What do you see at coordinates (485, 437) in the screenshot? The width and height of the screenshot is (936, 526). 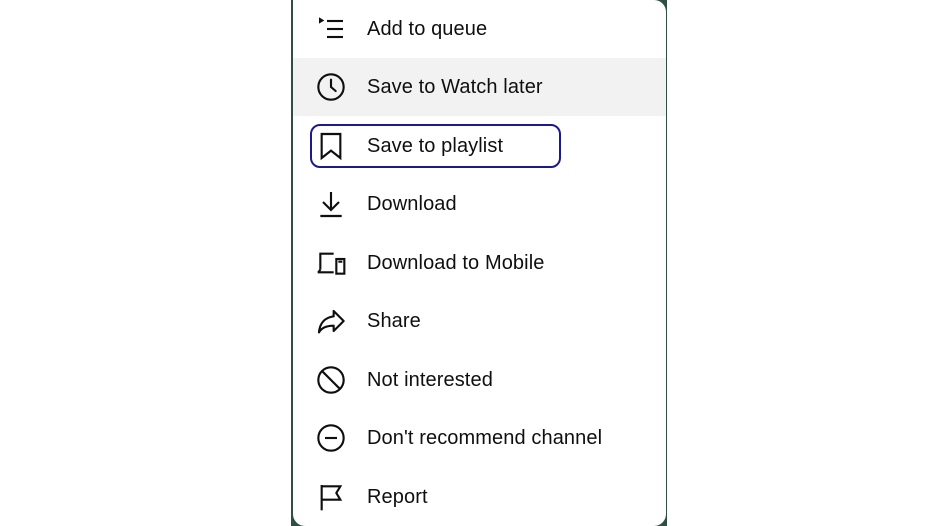 I see `menu-item-label: Don't recommend channel` at bounding box center [485, 437].